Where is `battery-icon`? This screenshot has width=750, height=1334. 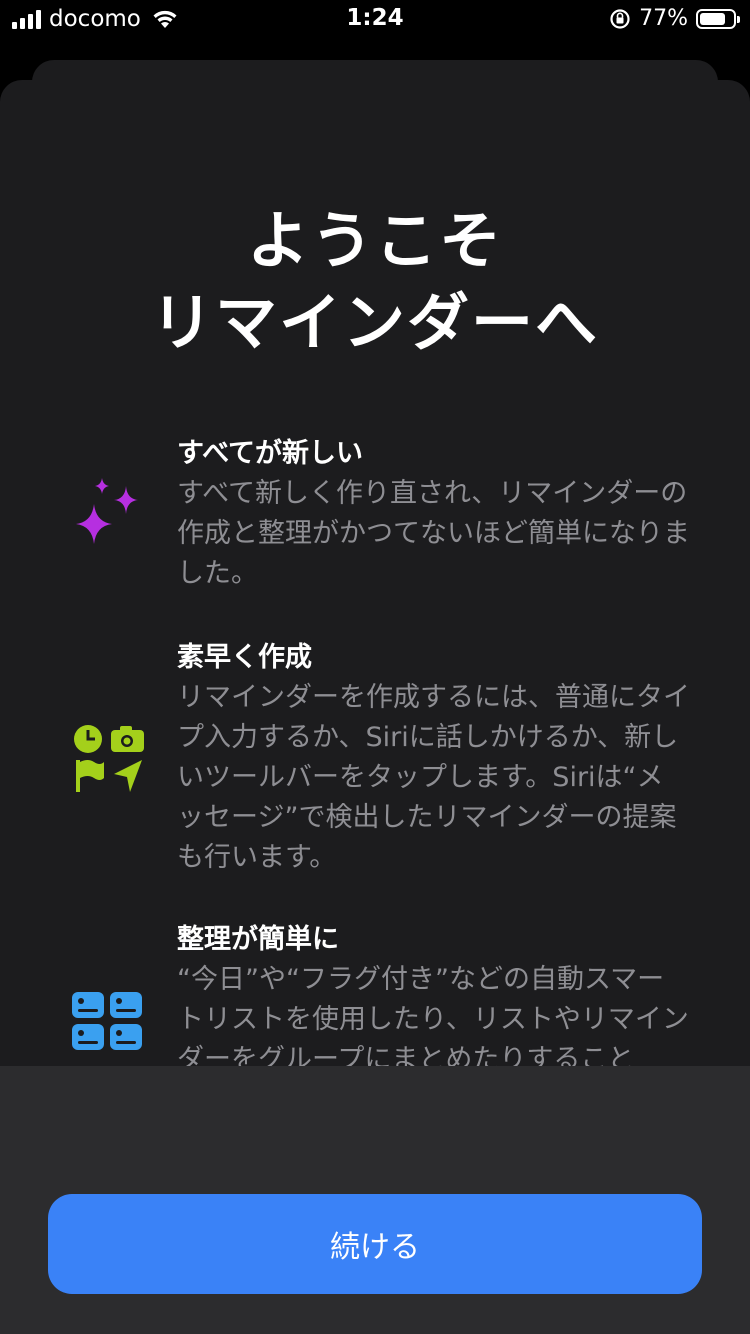
battery-icon is located at coordinates (718, 18).